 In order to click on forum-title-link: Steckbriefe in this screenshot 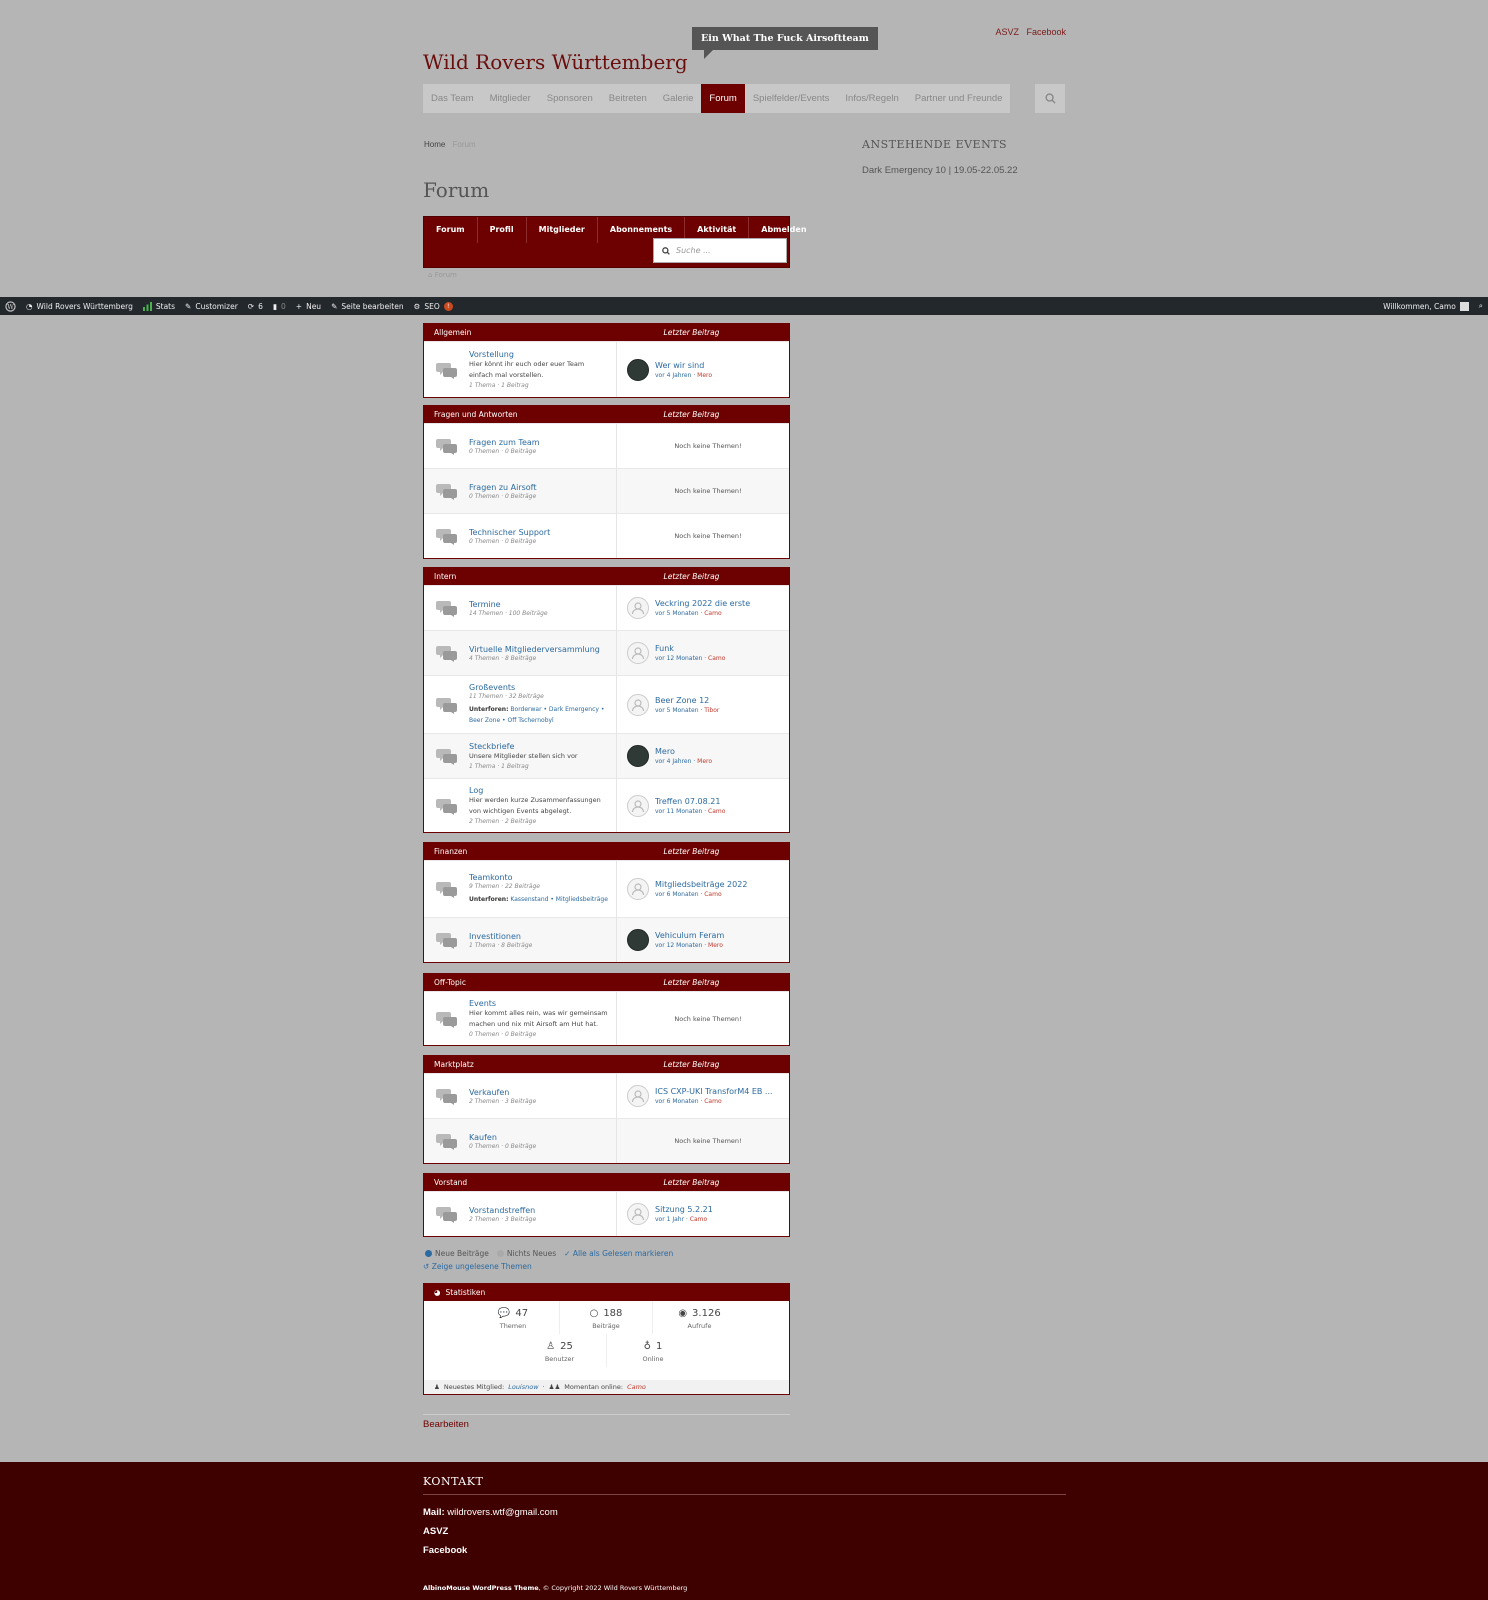, I will do `click(538, 746)`.